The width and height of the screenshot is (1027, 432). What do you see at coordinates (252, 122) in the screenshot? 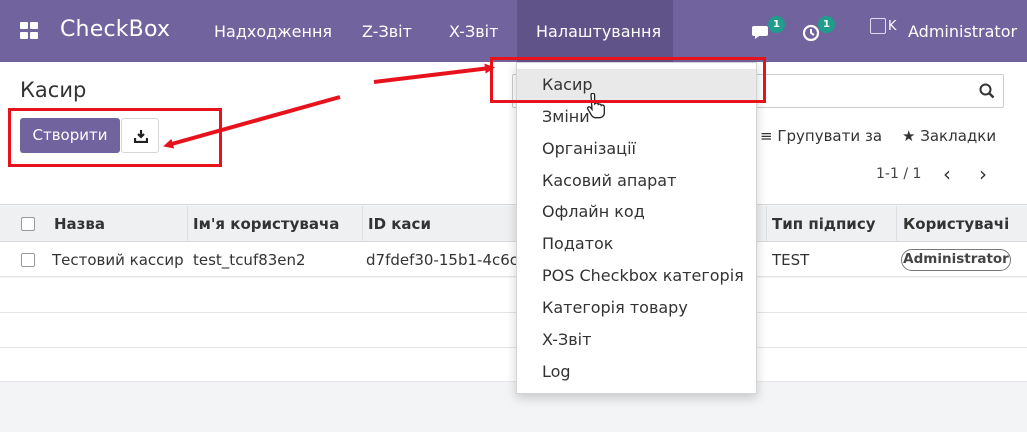
I see `annotation-arrow-to-create` at bounding box center [252, 122].